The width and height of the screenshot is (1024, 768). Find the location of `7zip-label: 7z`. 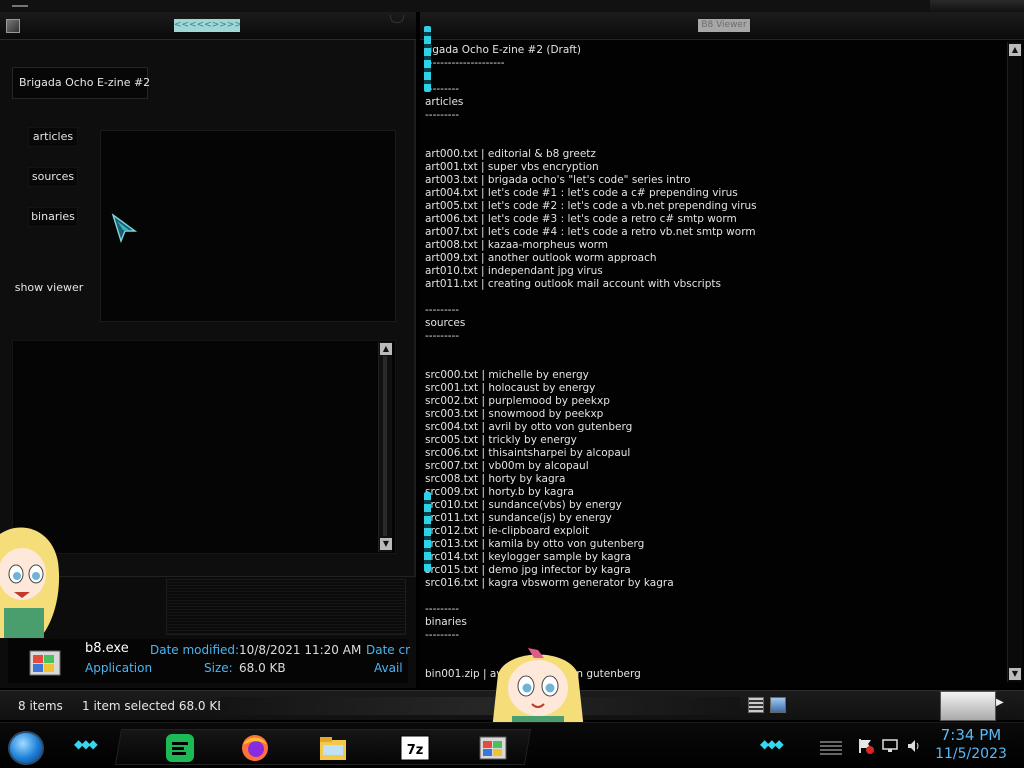

7zip-label: 7z is located at coordinates (415, 750).